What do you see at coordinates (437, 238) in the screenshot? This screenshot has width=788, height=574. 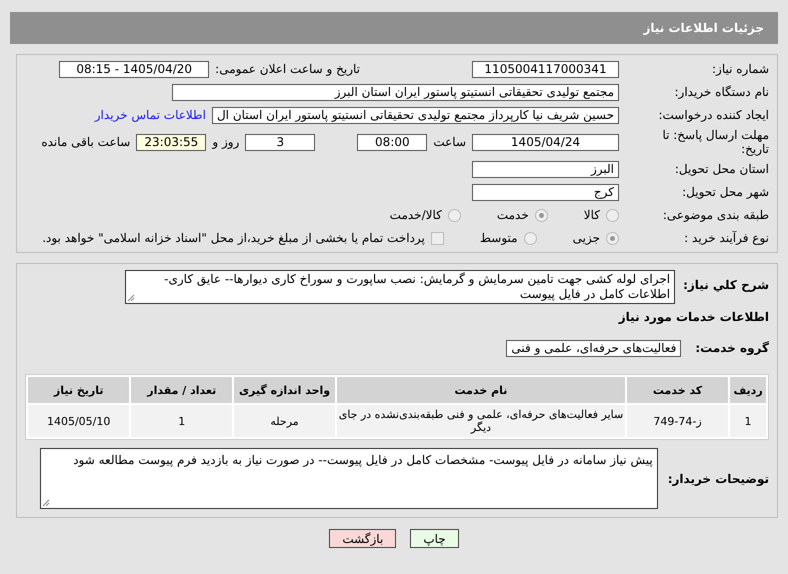 I see `checkbox` at bounding box center [437, 238].